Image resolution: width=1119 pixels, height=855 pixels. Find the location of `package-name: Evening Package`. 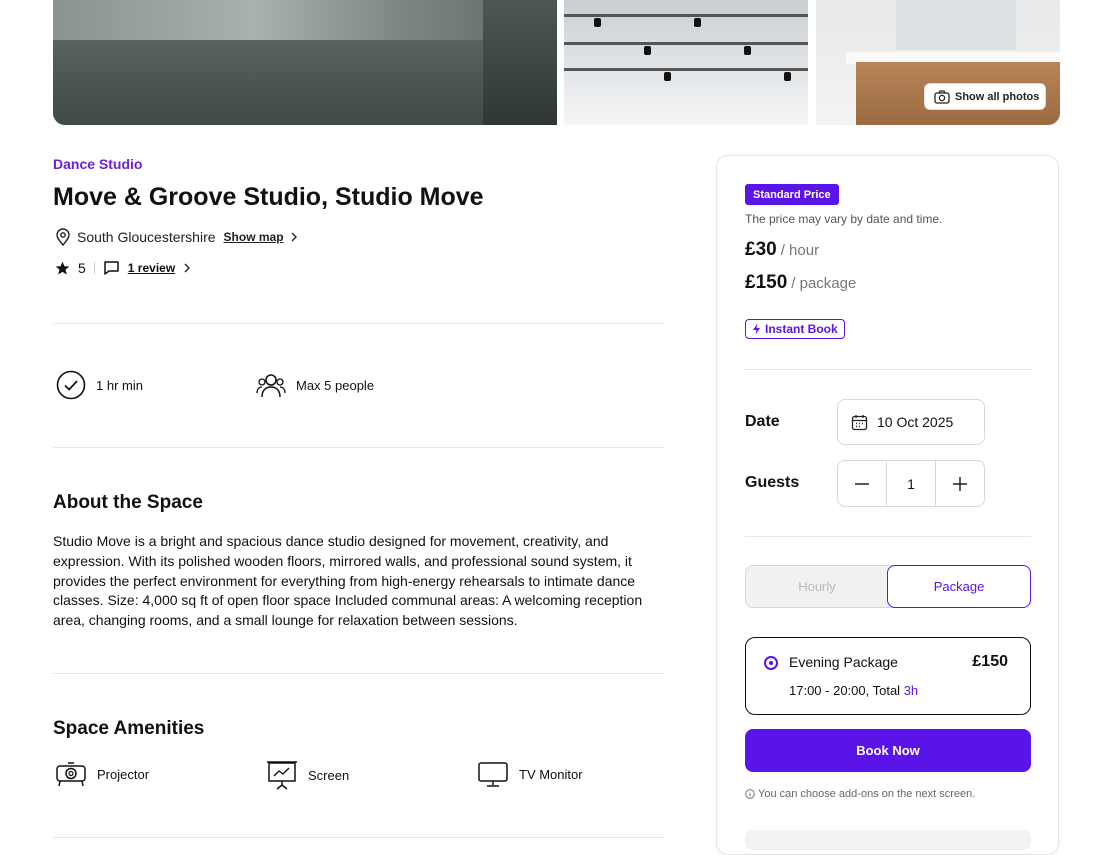

package-name: Evening Package is located at coordinates (843, 662).